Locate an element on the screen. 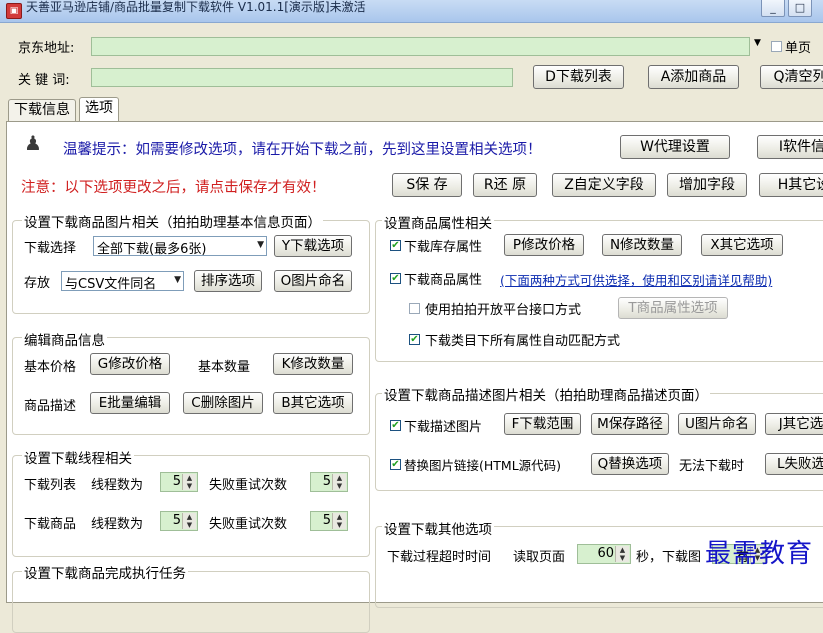 The image size is (823, 633). goods-threads-value: 5 is located at coordinates (176, 520).